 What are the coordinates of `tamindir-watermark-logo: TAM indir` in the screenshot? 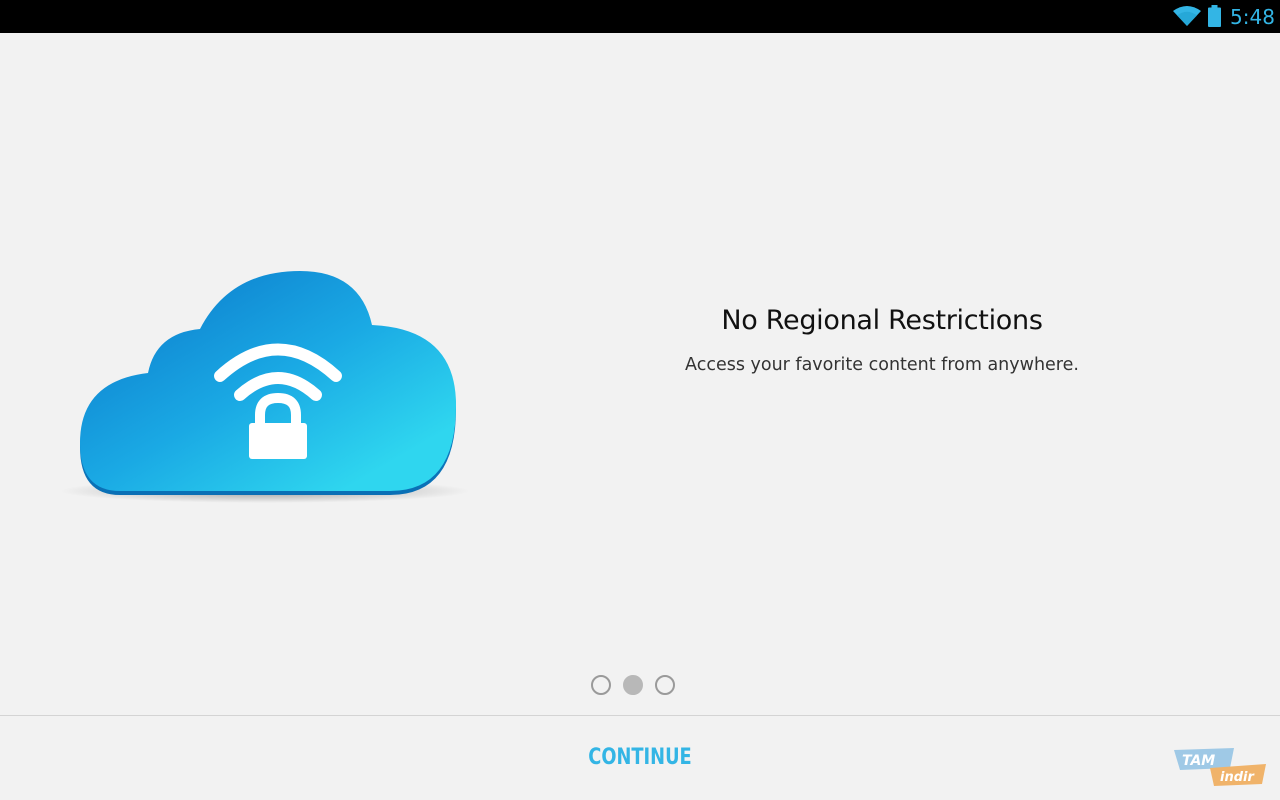 It's located at (1220, 767).